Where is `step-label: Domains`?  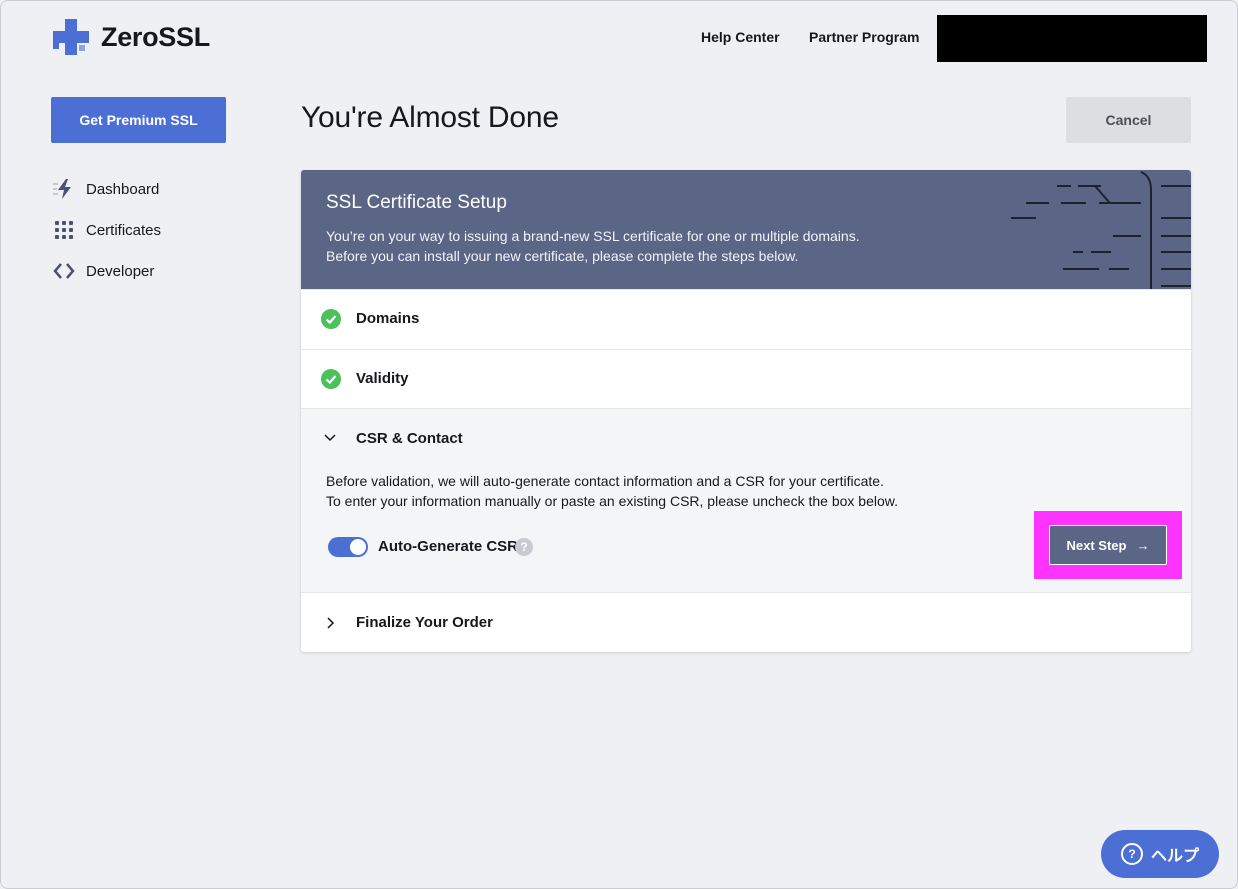 step-label: Domains is located at coordinates (388, 318).